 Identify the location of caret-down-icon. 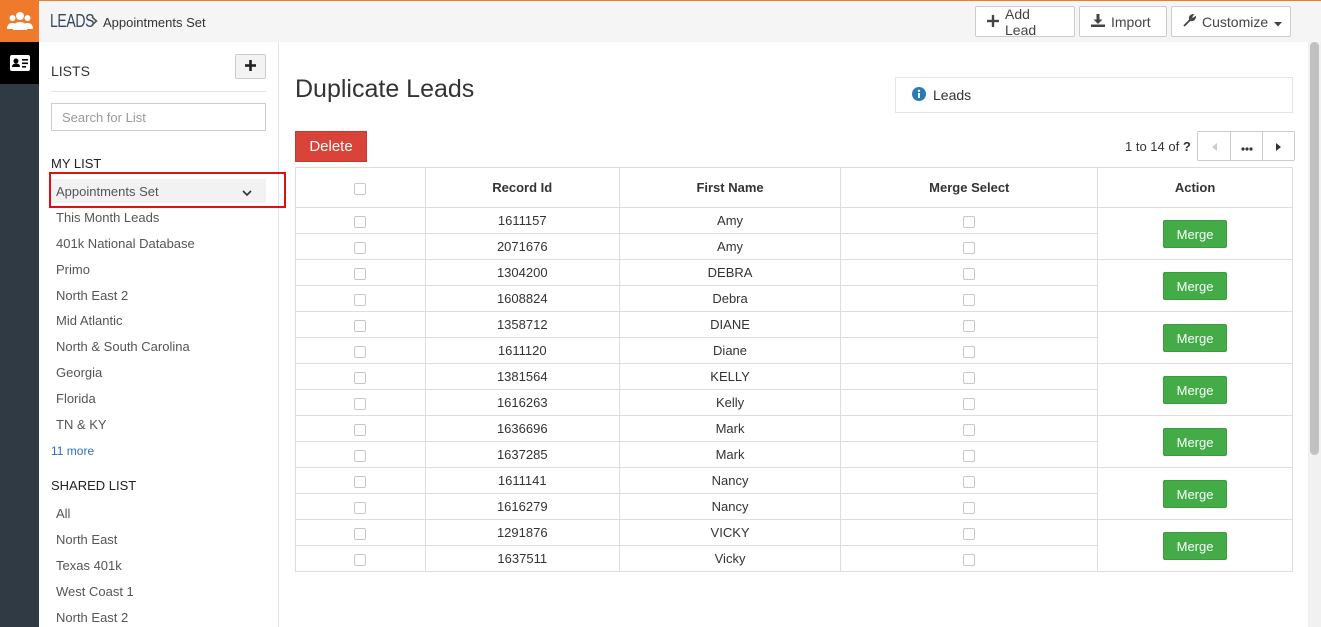
(1278, 22).